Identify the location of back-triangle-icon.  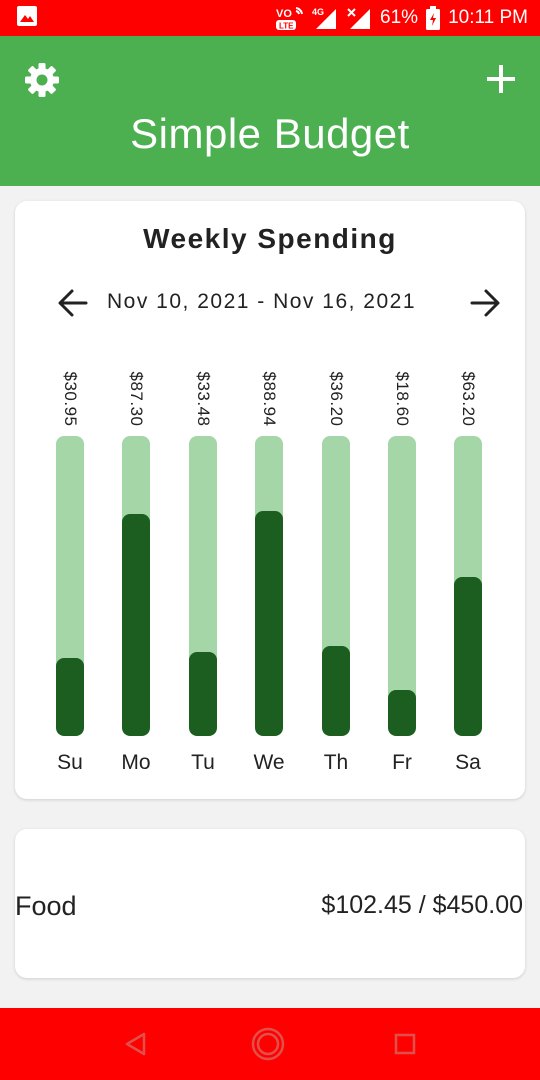
(136, 1049).